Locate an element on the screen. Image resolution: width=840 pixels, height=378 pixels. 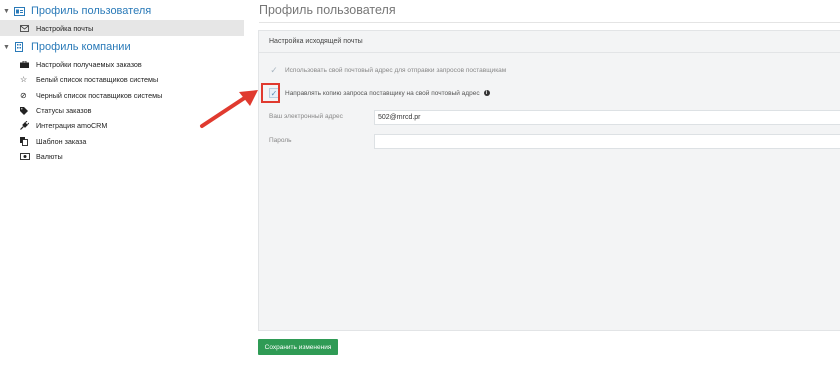
sidebar-item-label: Статусы заказов is located at coordinates (64, 111).